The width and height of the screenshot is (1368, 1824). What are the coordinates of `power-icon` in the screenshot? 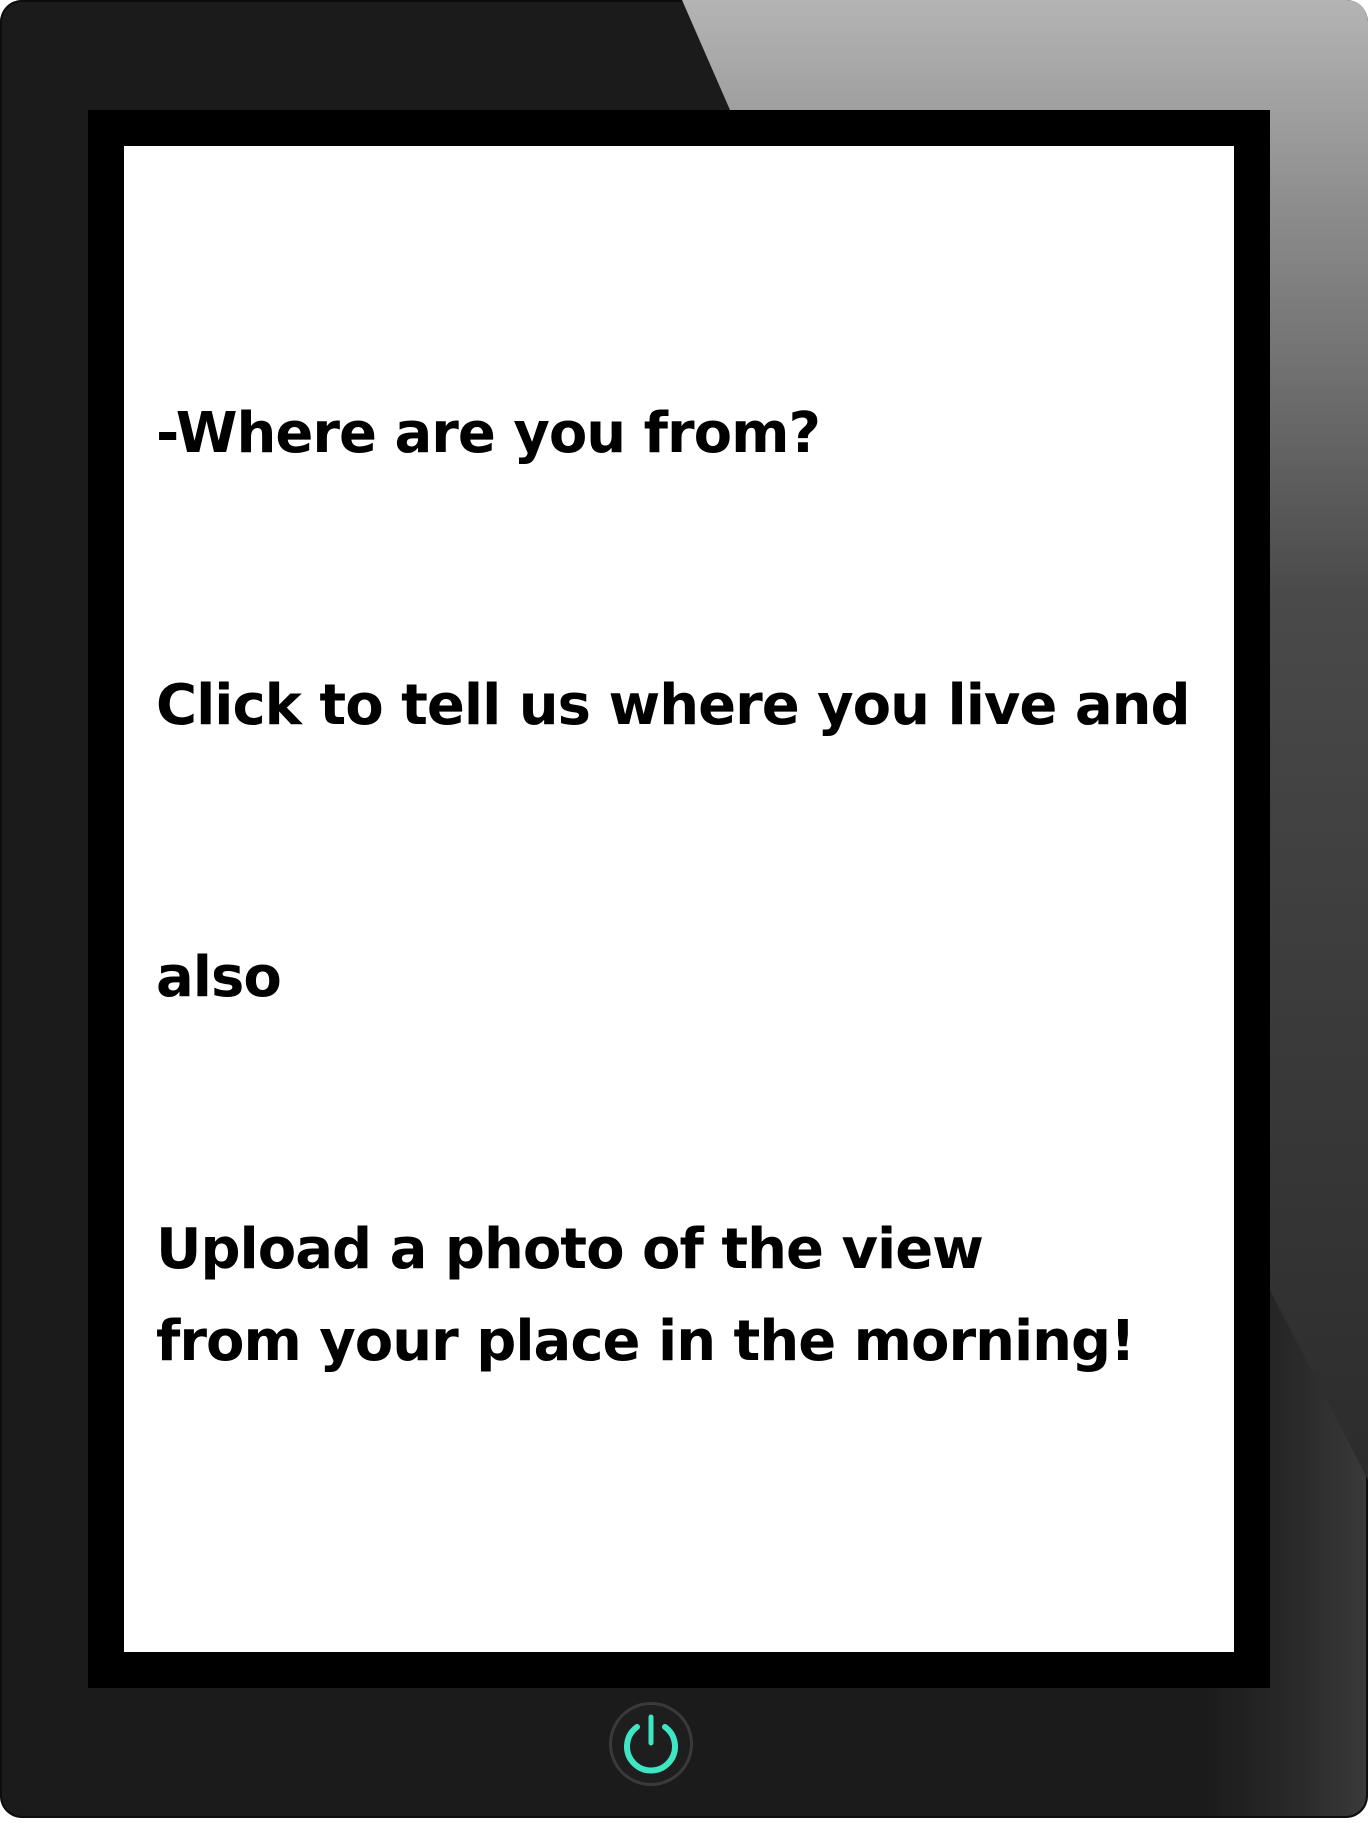 It's located at (651, 1744).